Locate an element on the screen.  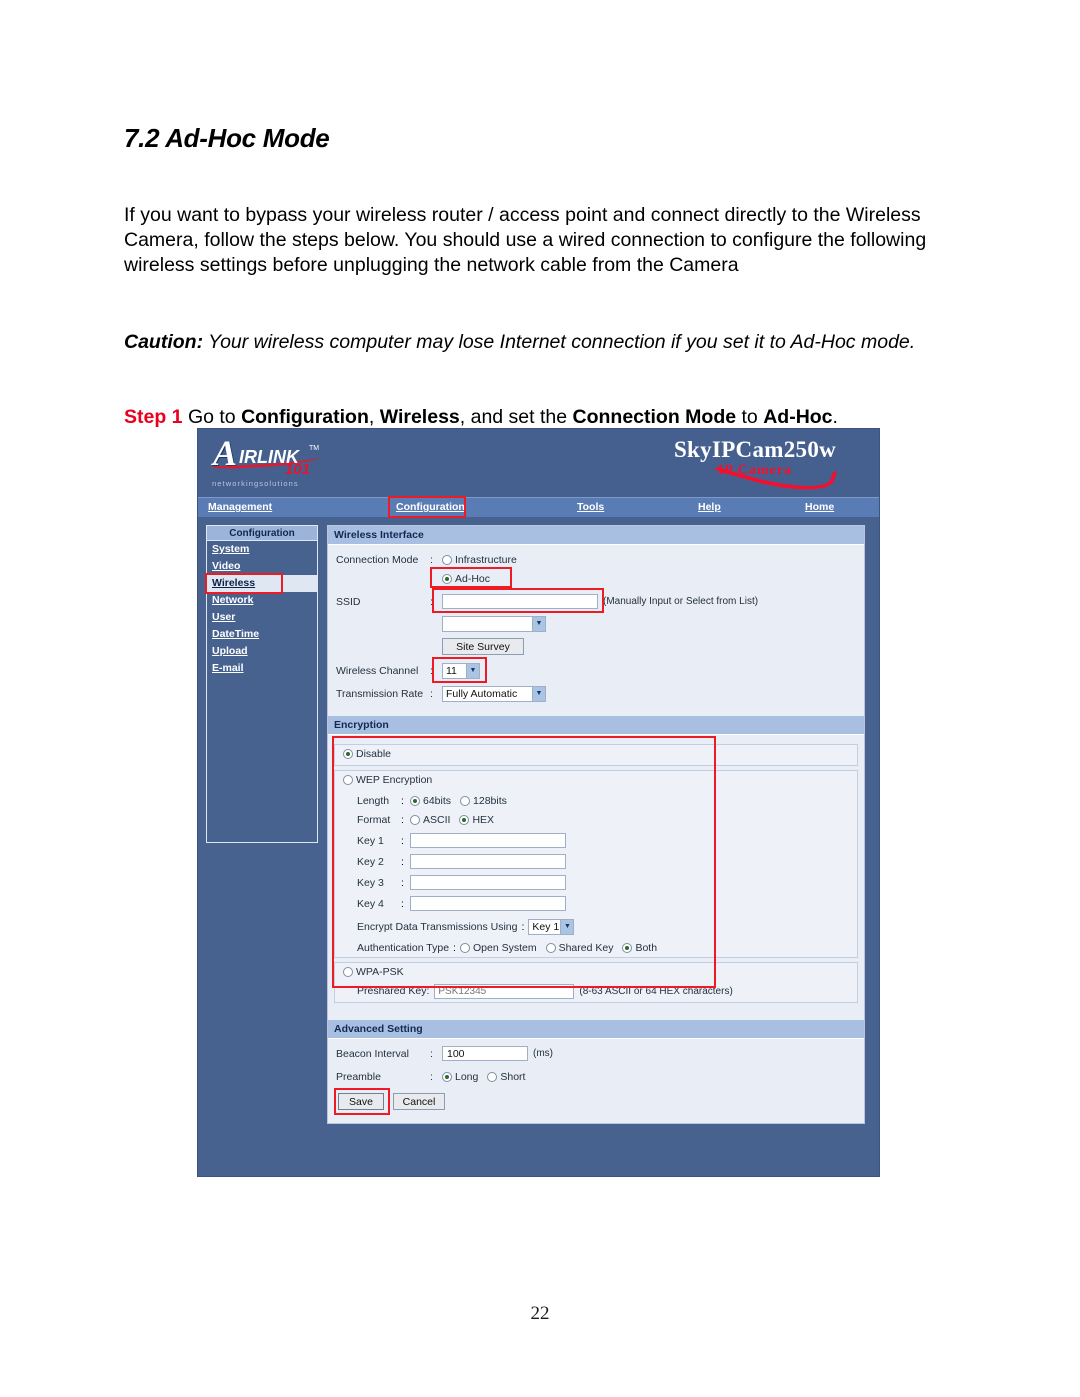
radio-label-open-system: Open System is located at coordinates (504, 947).